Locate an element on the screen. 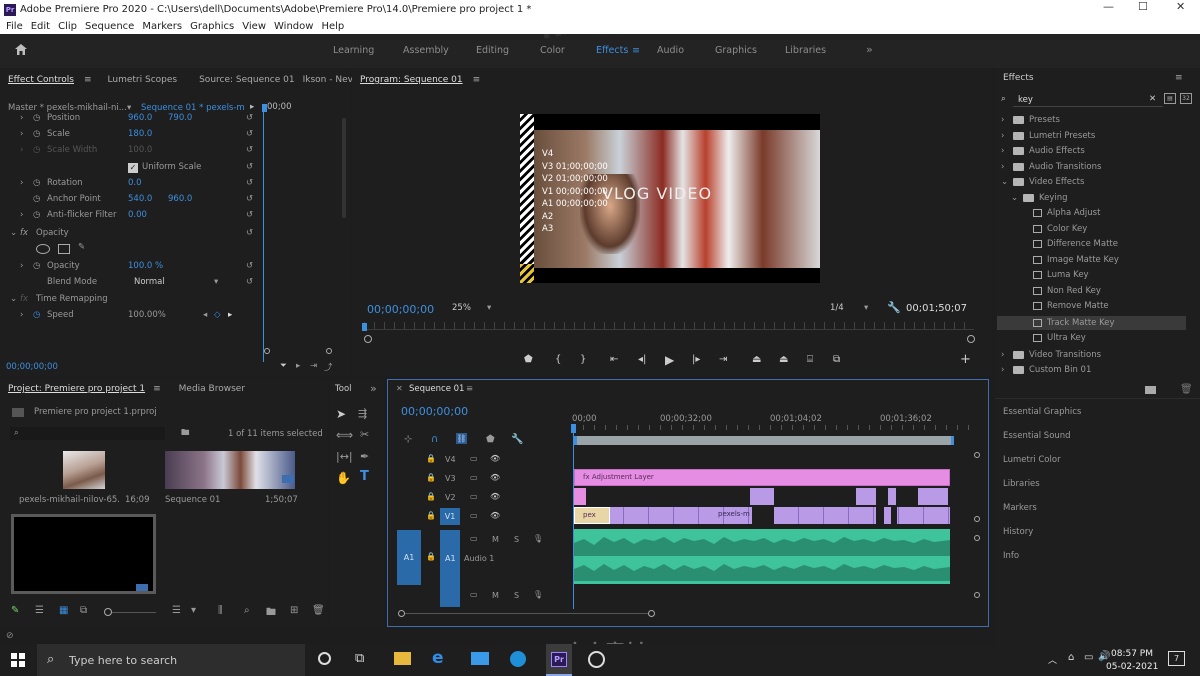 The width and height of the screenshot is (1200, 676). preview-thumbnail is located at coordinates (83, 554).